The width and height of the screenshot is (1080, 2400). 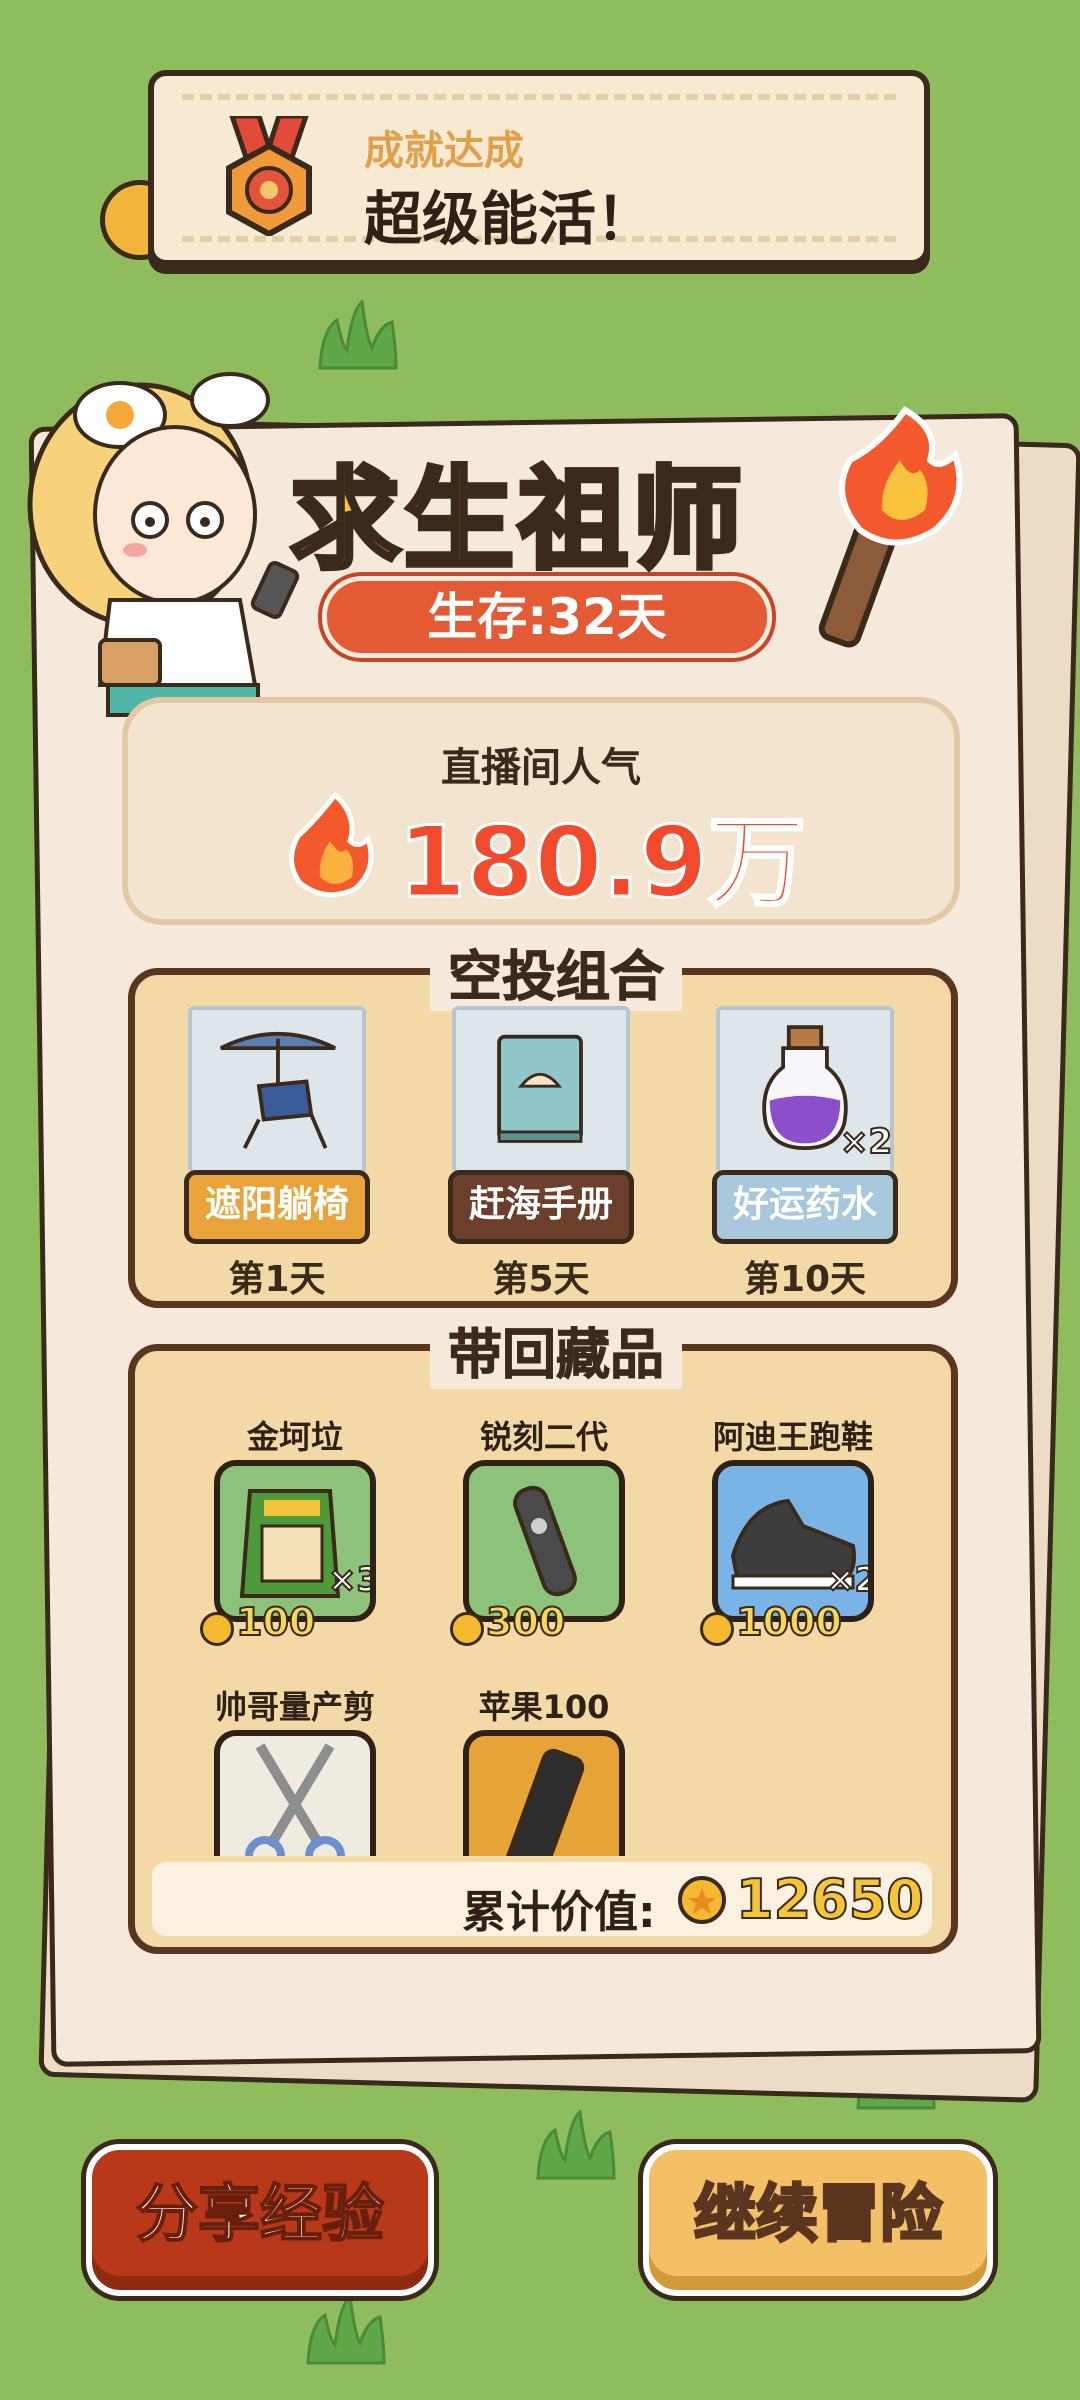 I want to click on page-title: 求生祖师, so click(x=517, y=520).